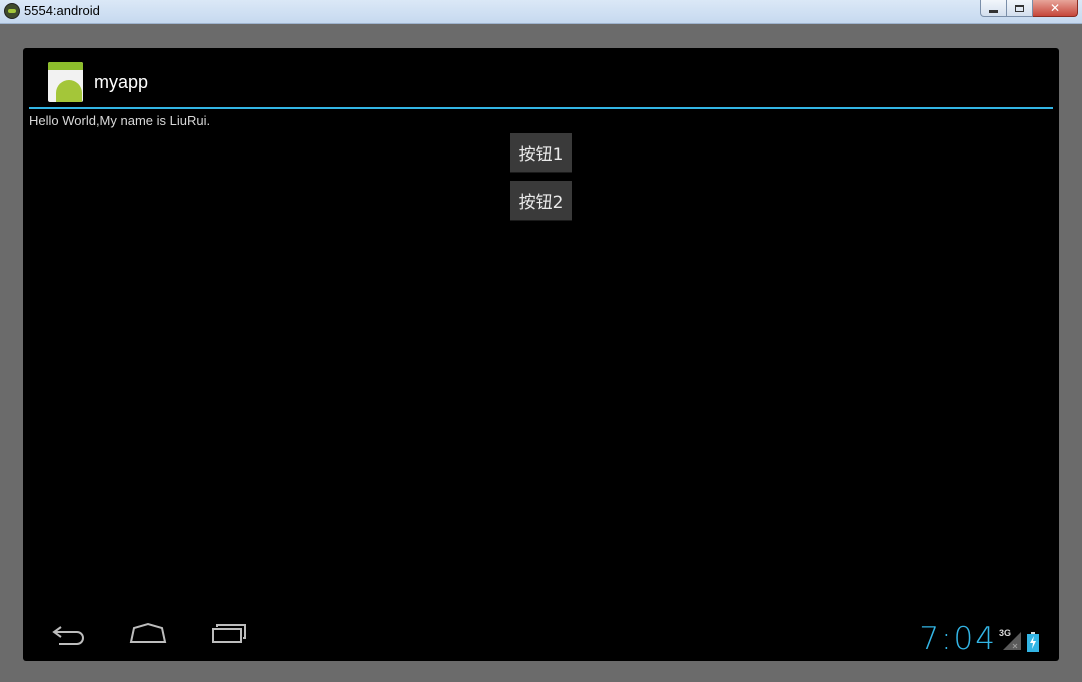  Describe the element at coordinates (65, 82) in the screenshot. I see `android-app-icon` at that location.